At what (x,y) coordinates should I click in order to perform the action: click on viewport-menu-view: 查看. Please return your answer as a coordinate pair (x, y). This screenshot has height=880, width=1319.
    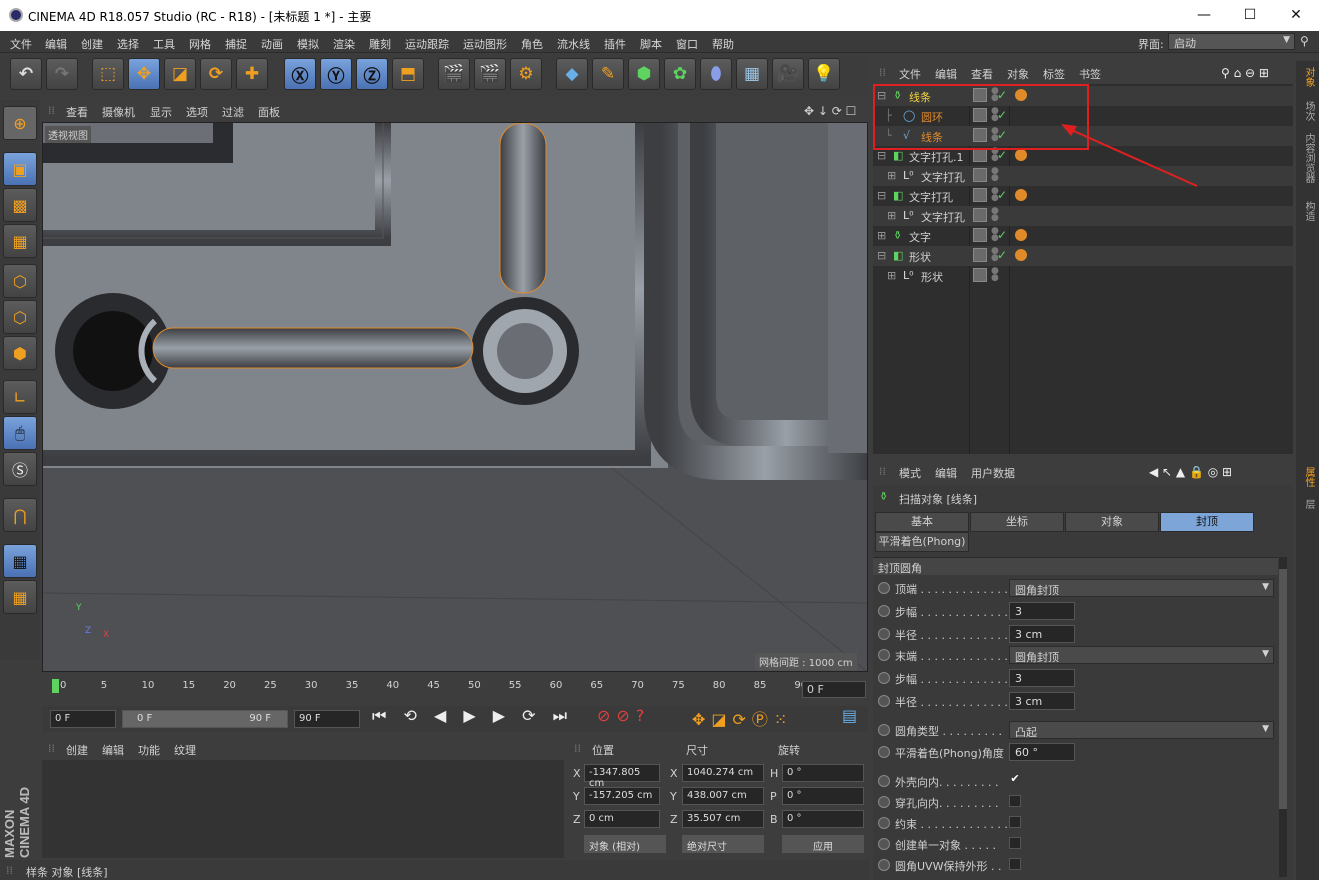
    Looking at the image, I should click on (77, 112).